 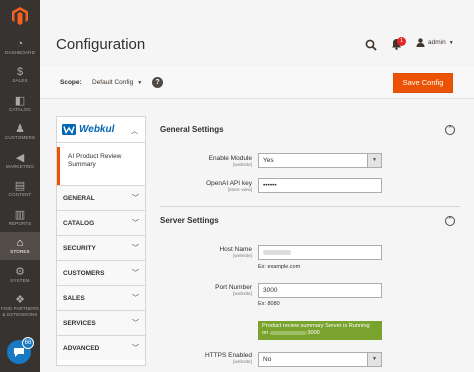 What do you see at coordinates (287, 332) in the screenshot?
I see `redacted-host` at bounding box center [287, 332].